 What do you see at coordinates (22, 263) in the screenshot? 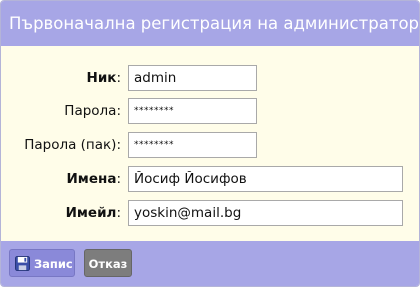
I see `floppy-disk-icon` at bounding box center [22, 263].